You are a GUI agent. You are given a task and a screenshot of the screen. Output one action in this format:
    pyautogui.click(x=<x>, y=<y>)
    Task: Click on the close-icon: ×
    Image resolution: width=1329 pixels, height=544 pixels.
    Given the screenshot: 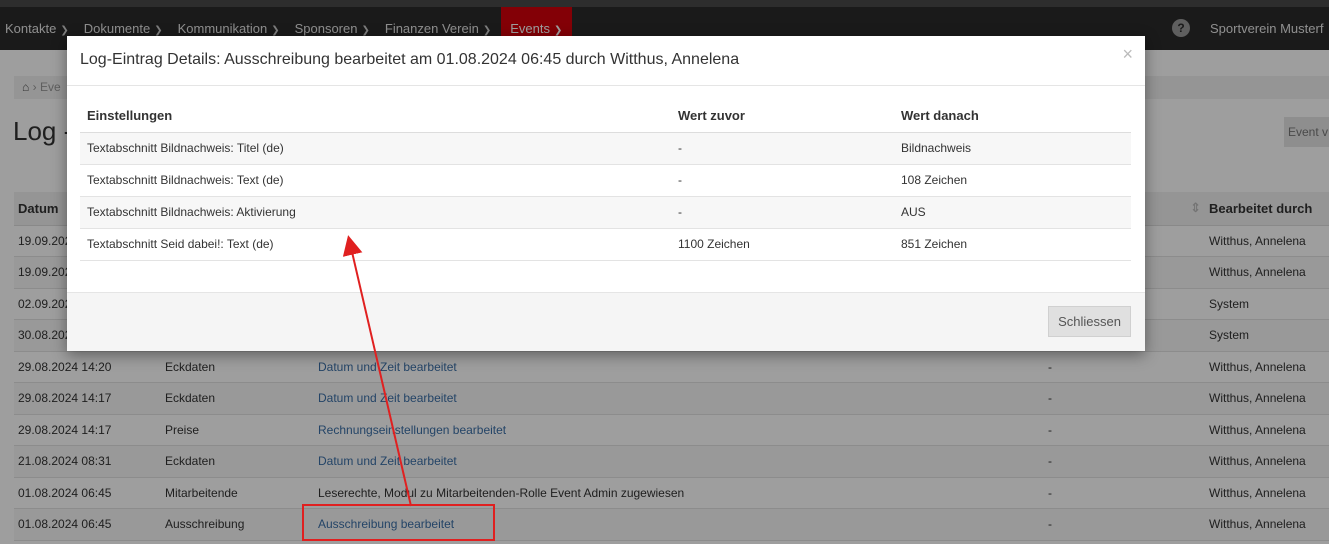 What is the action you would take?
    pyautogui.click(x=1127, y=54)
    